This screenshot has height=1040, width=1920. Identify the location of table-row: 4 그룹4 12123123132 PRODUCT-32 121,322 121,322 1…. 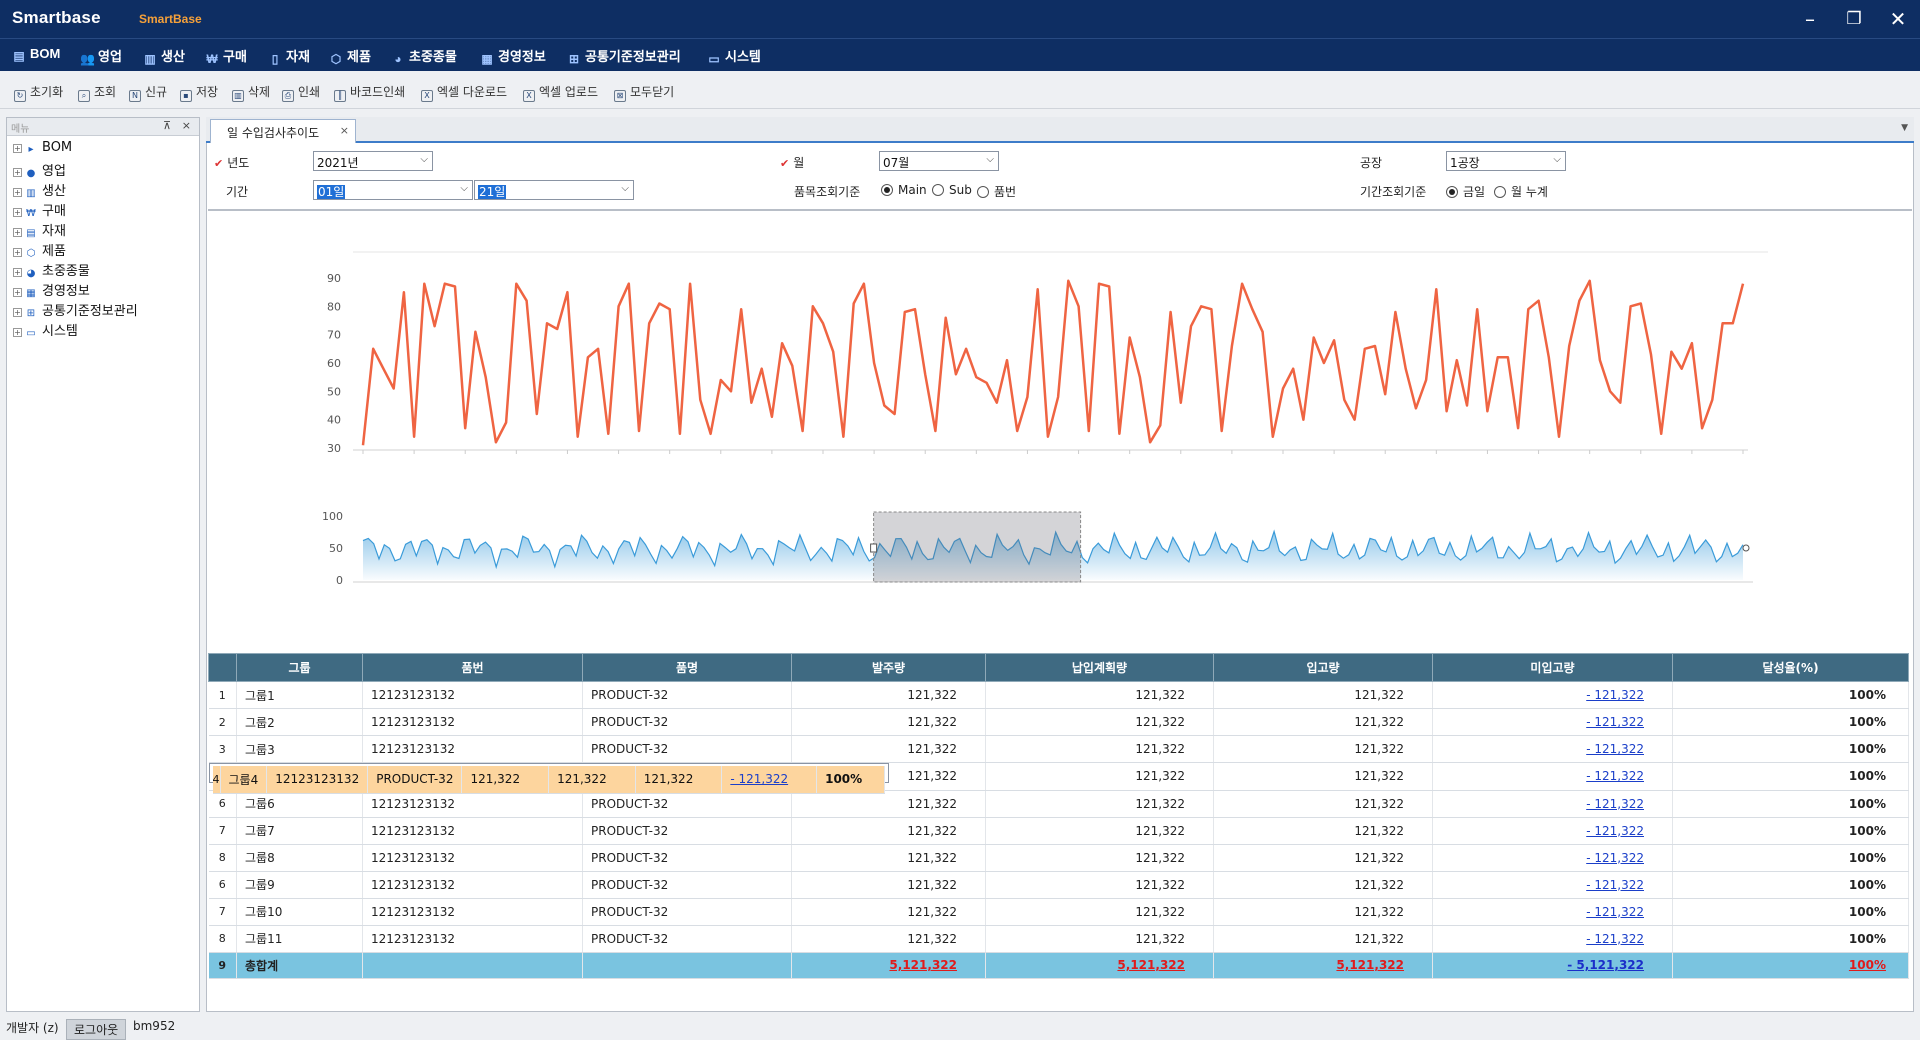
(549, 778).